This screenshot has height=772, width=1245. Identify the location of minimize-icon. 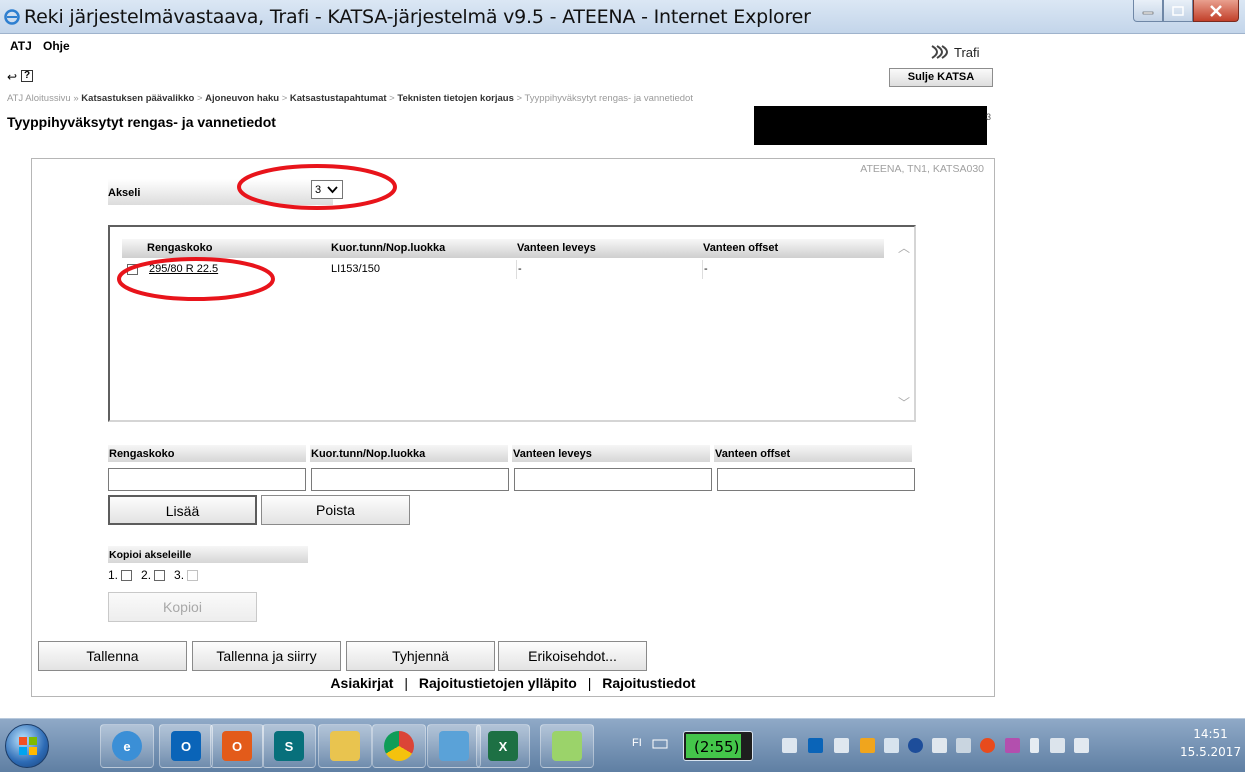
(1148, 12).